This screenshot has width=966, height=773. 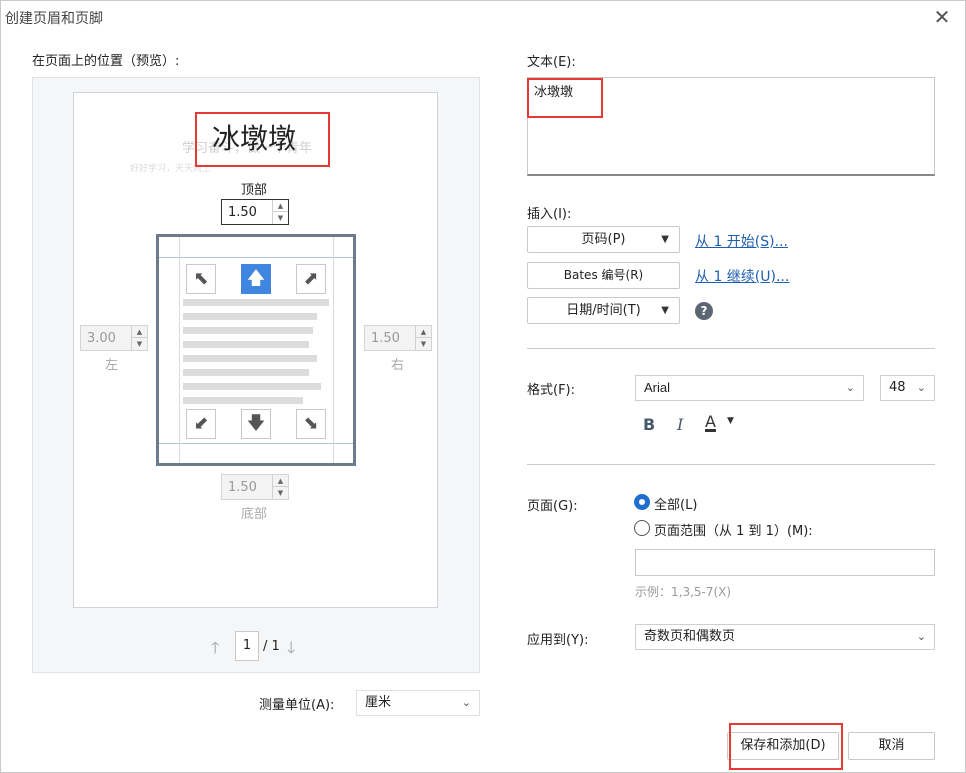 I want to click on page-range-radio, so click(x=642, y=528).